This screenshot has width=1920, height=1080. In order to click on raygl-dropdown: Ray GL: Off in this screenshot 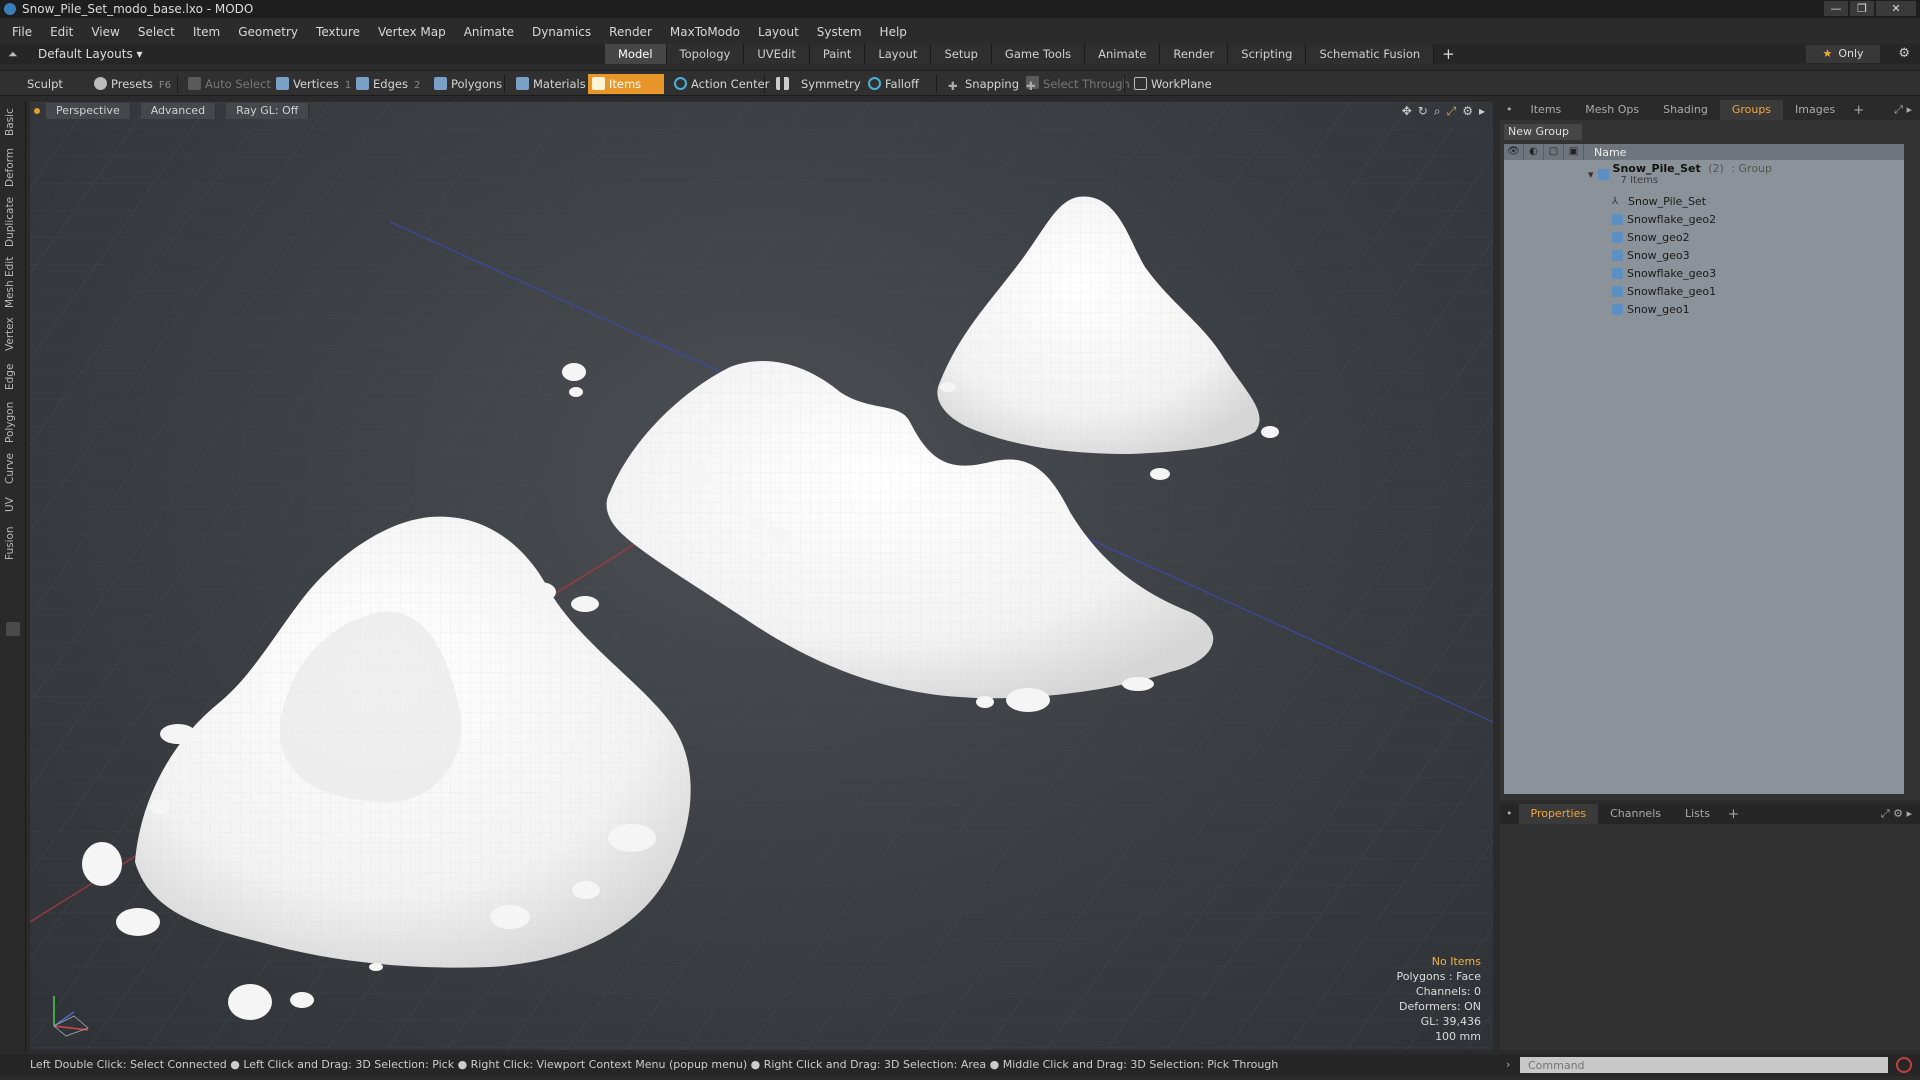, I will do `click(268, 111)`.